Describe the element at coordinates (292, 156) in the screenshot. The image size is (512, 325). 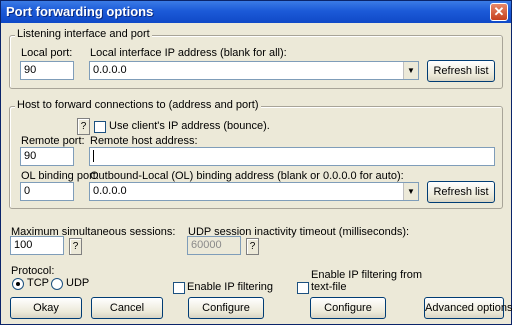
I see `remote-host-input` at that location.